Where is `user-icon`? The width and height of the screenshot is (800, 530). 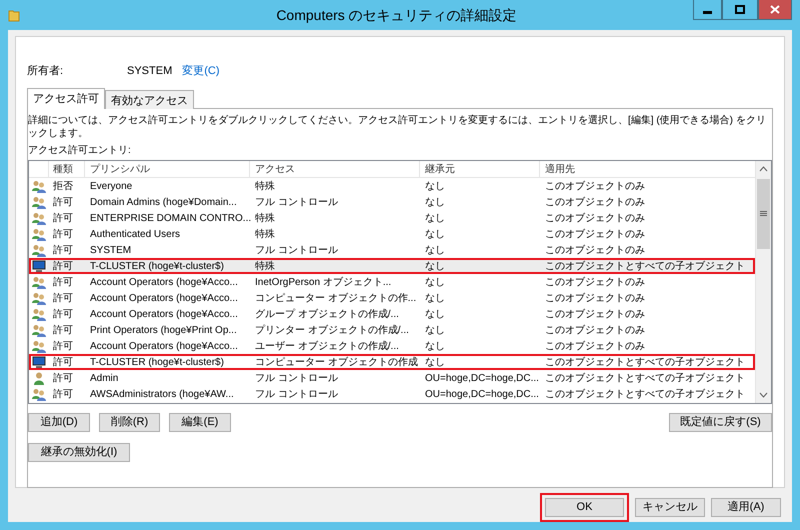
user-icon is located at coordinates (39, 378).